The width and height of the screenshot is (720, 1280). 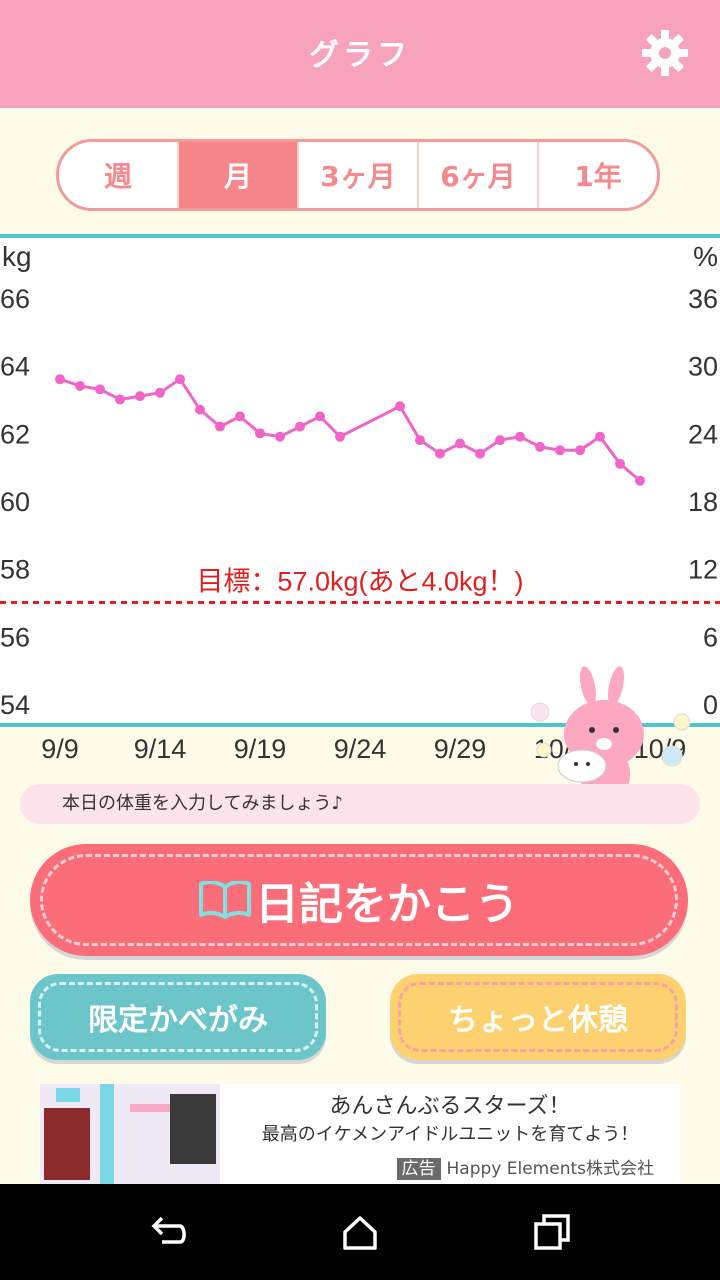 What do you see at coordinates (225, 900) in the screenshot?
I see `book-icon` at bounding box center [225, 900].